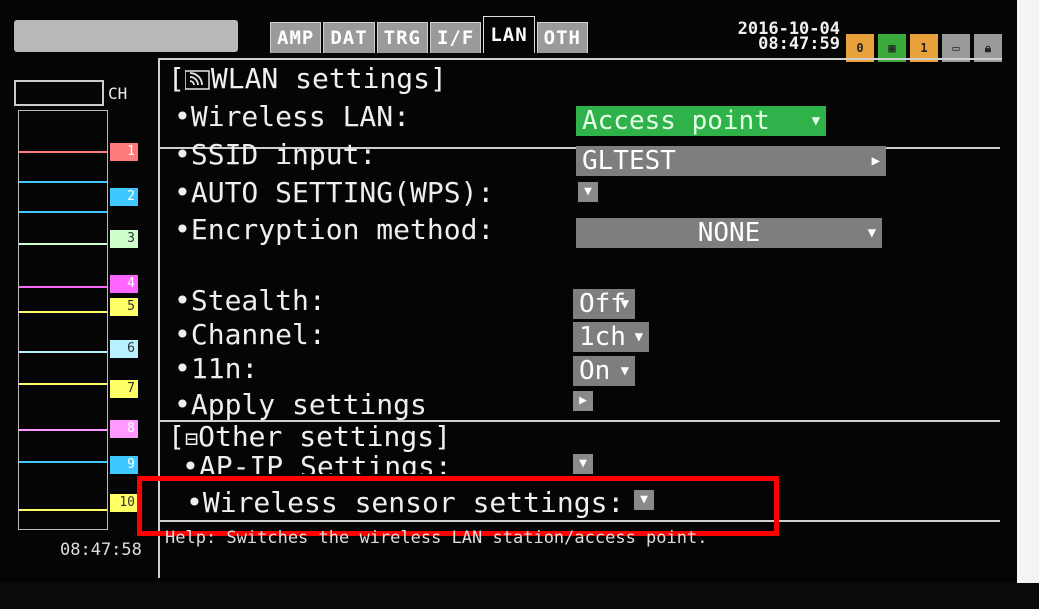 The image size is (1039, 609). What do you see at coordinates (317, 462) in the screenshot?
I see `ap-ip-label: •AP-IP Settings:` at bounding box center [317, 462].